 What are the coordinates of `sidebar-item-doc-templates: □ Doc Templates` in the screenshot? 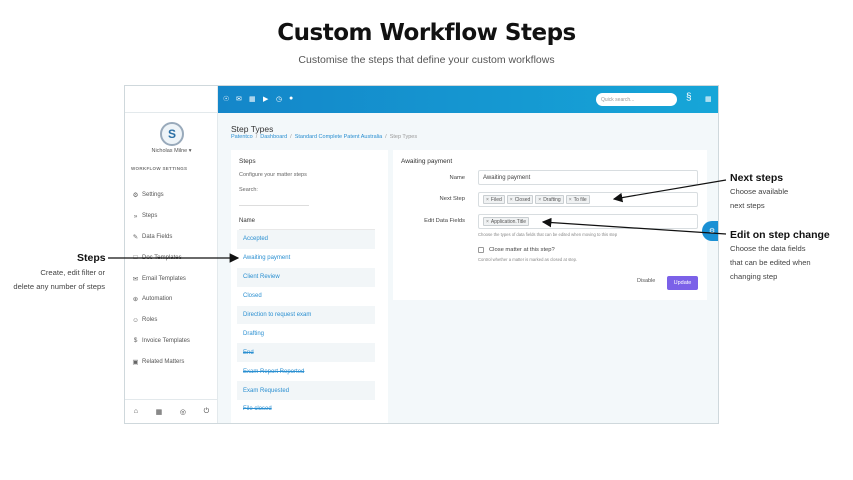 It's located at (173, 257).